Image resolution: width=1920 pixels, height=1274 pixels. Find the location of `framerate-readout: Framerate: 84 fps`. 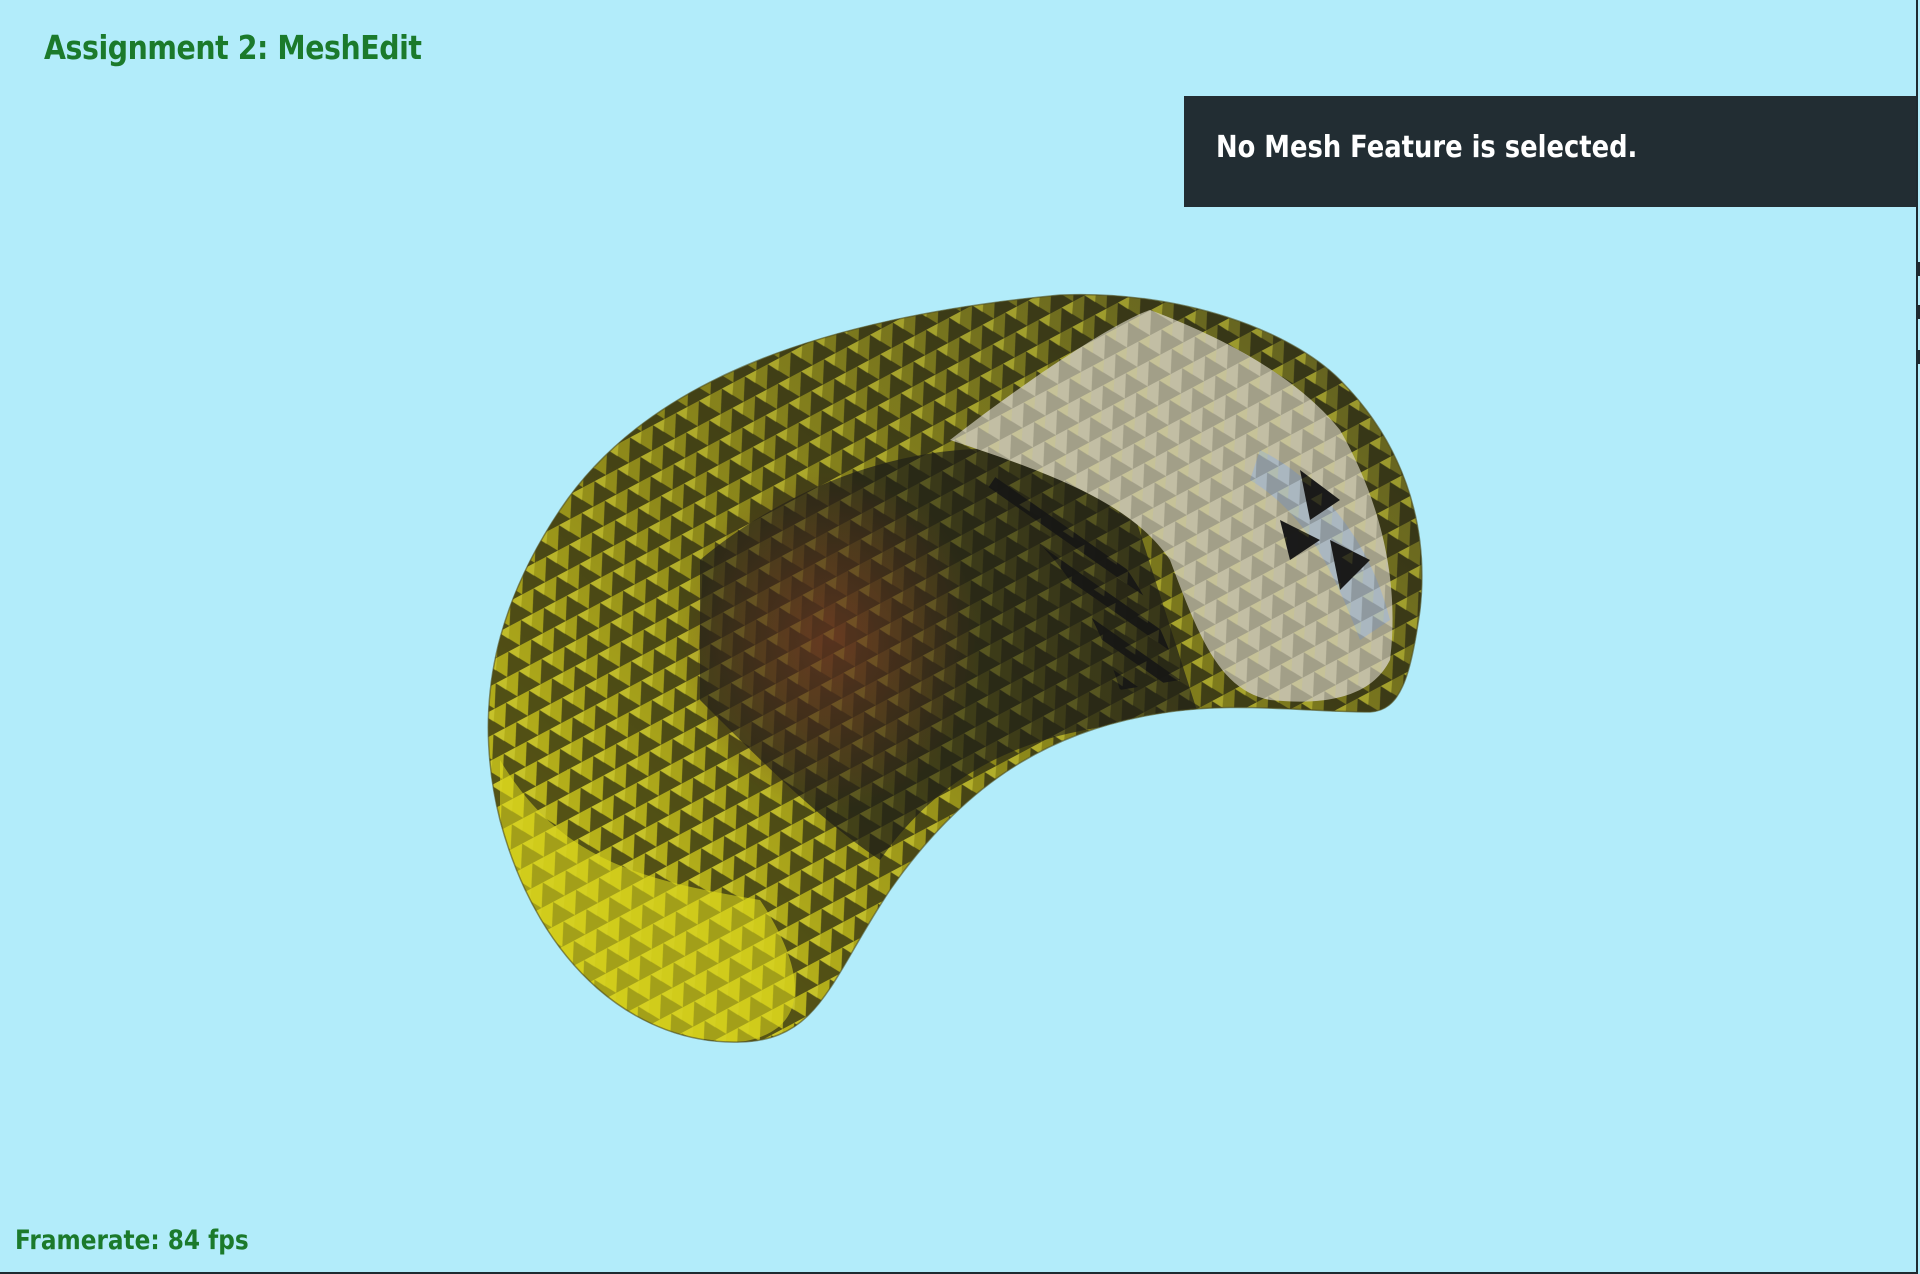

framerate-readout: Framerate: 84 fps is located at coordinates (132, 1240).